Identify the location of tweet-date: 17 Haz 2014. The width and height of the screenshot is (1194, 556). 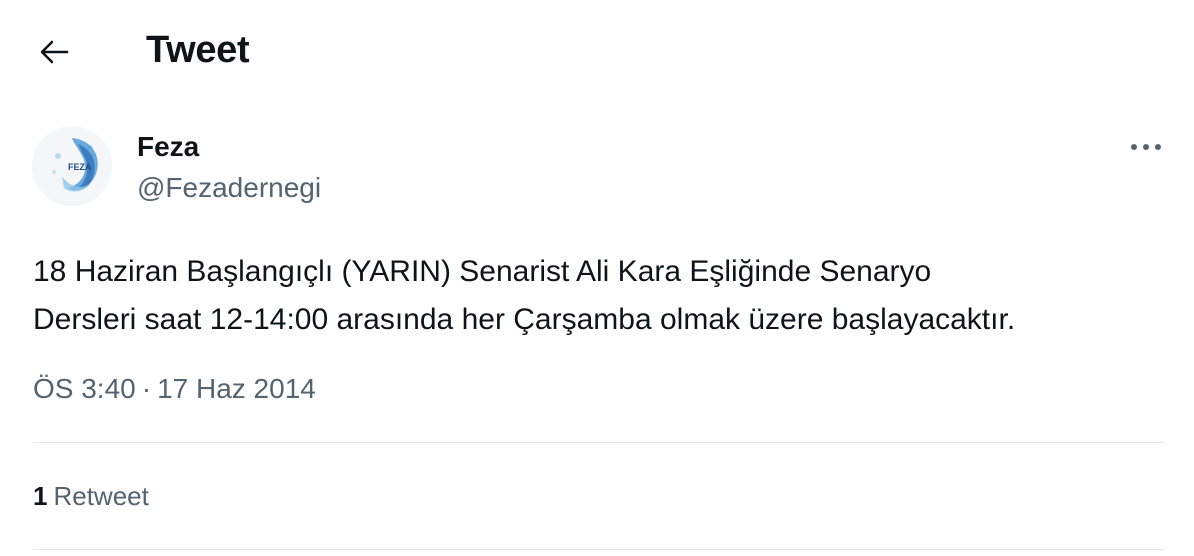
(236, 388).